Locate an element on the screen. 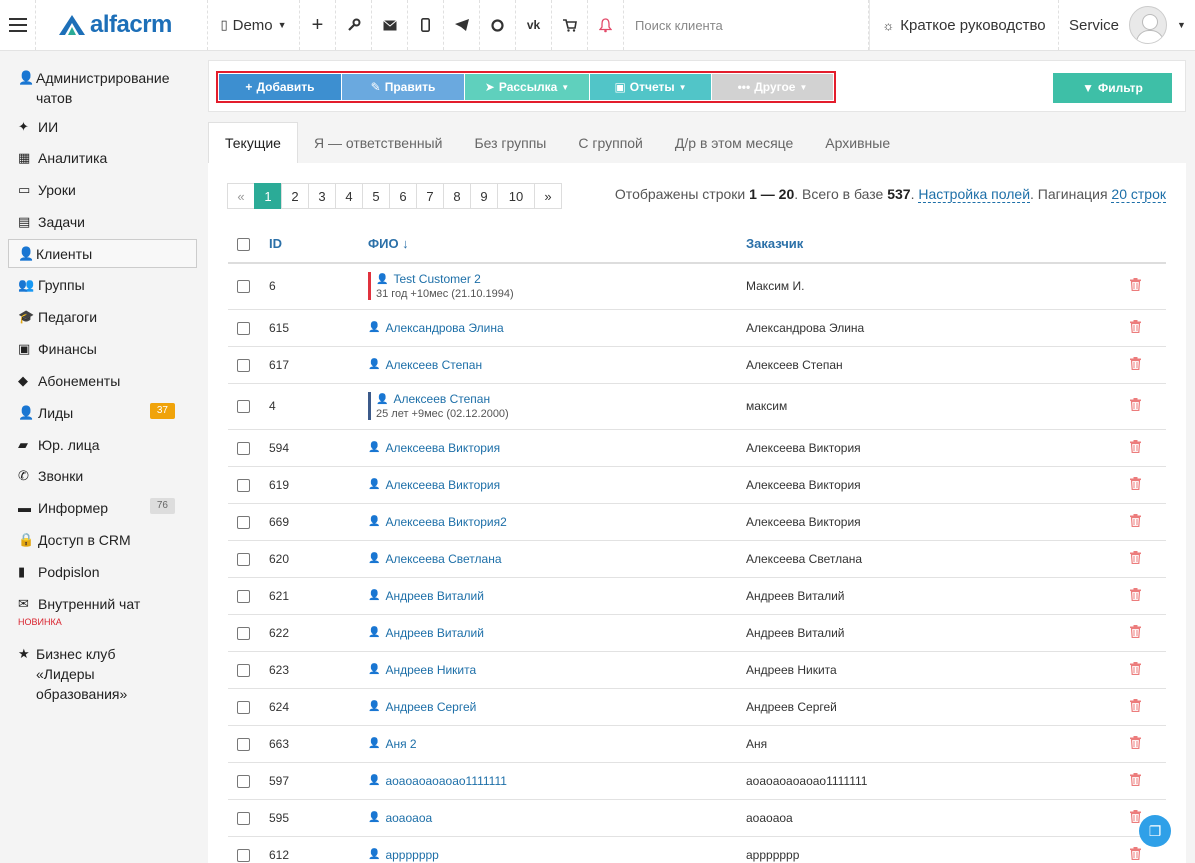  column-name: ФИО ↓ is located at coordinates (557, 244).